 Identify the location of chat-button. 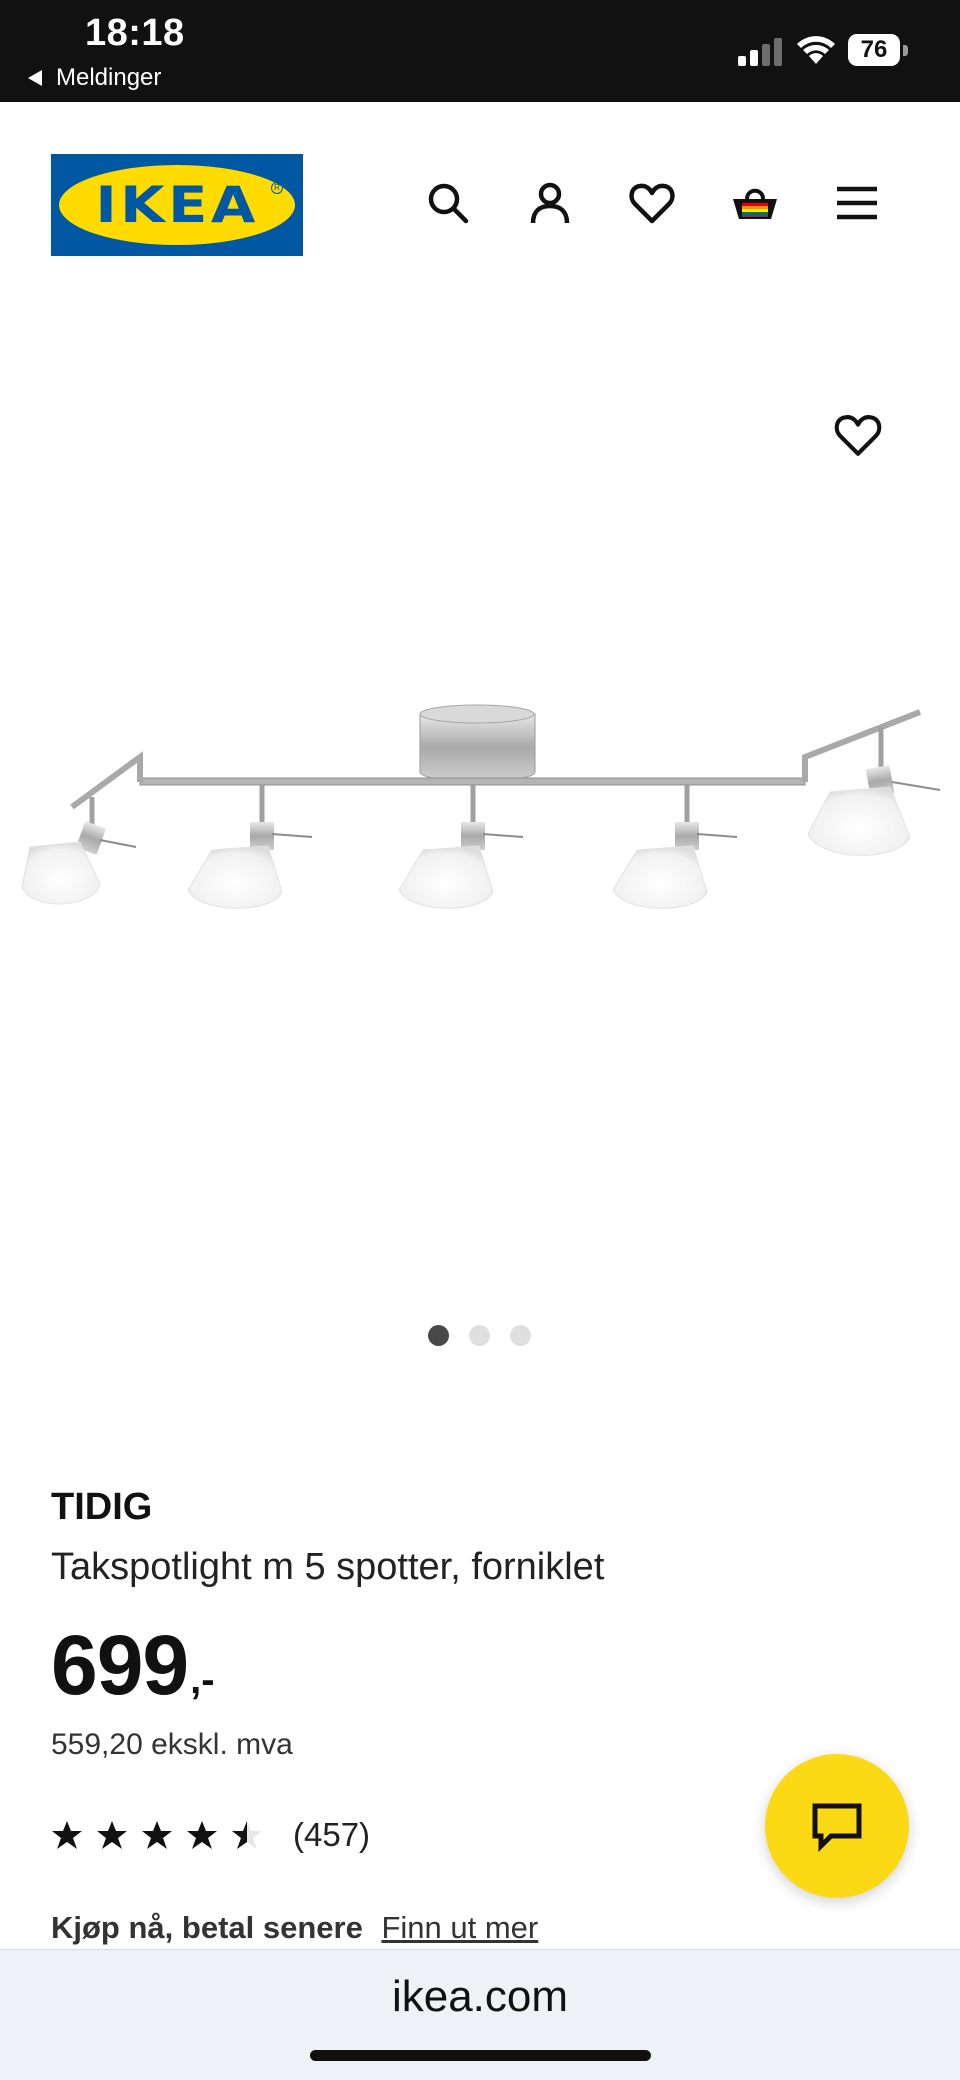
(837, 1826).